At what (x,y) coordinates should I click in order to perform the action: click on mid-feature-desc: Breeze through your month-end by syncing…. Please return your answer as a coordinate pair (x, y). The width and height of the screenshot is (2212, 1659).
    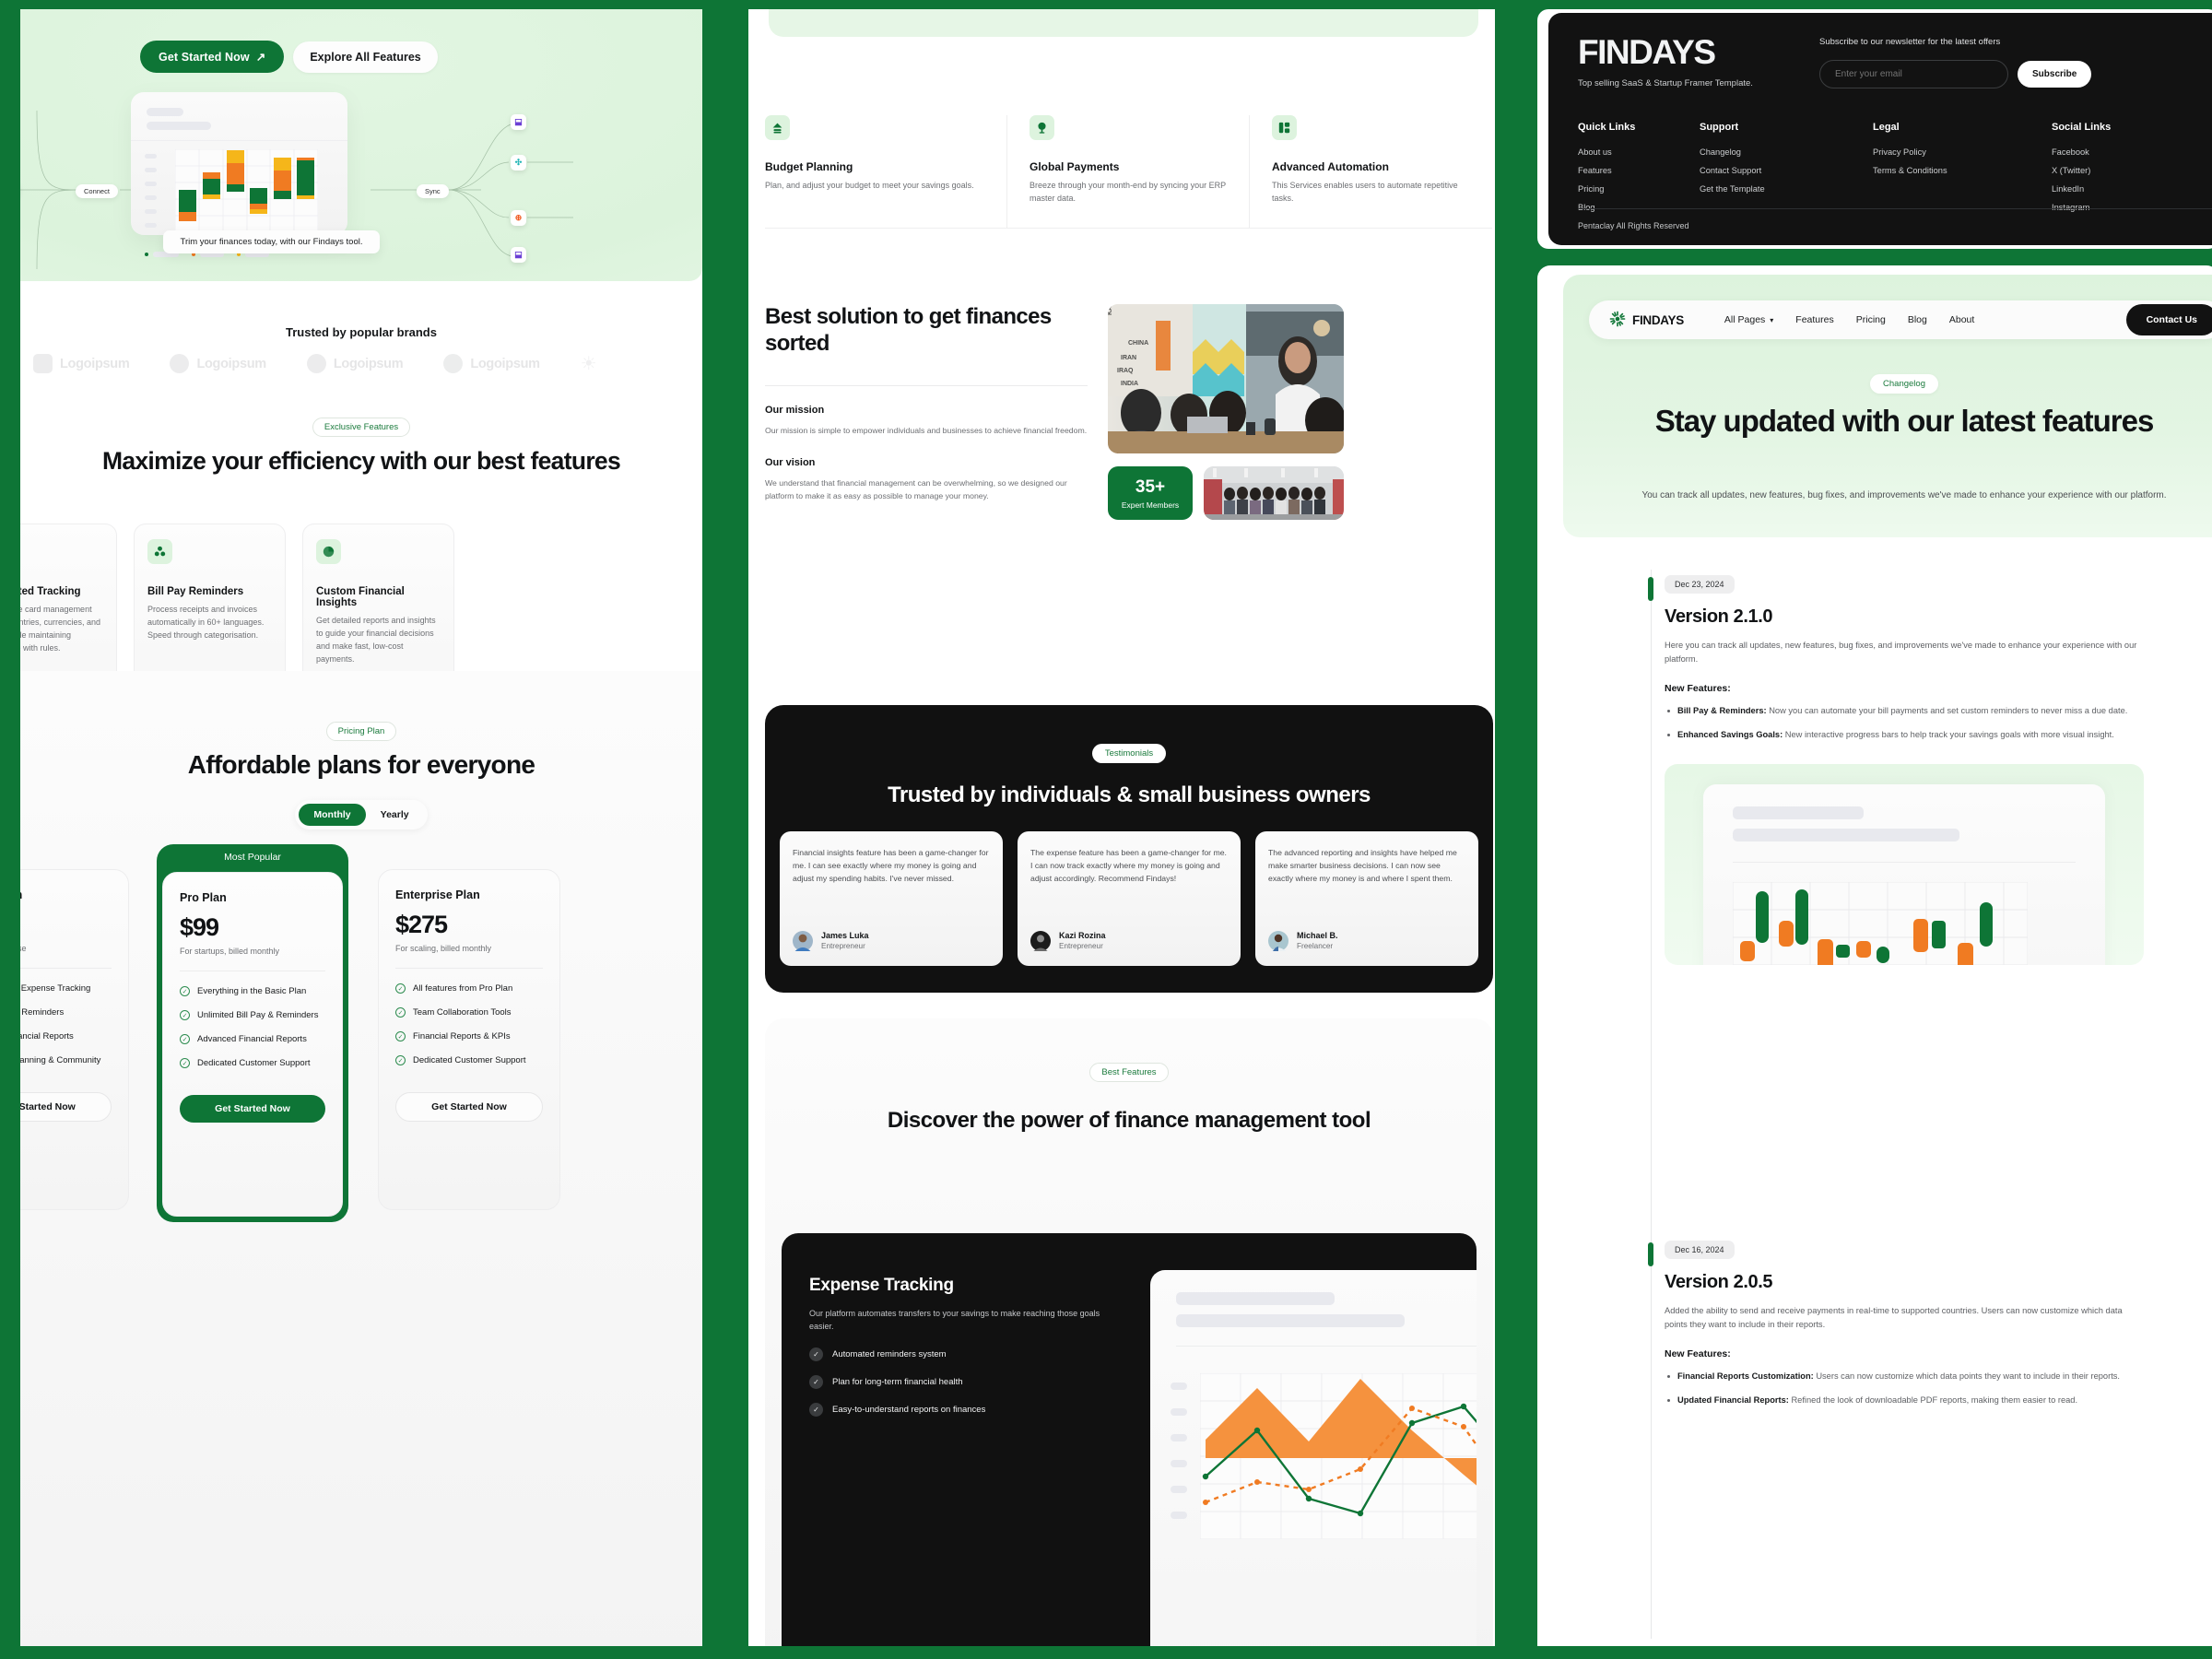
    Looking at the image, I should click on (1128, 192).